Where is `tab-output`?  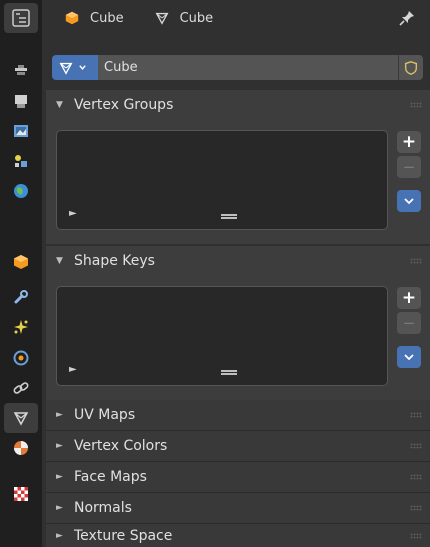 tab-output is located at coordinates (21, 131).